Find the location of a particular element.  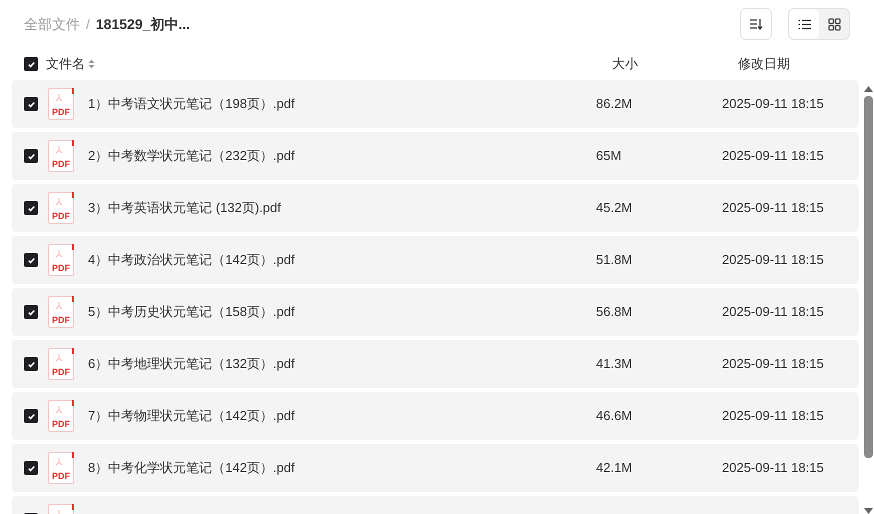

file-name: 5）中考历史状元笔记（158页）.pdf is located at coordinates (192, 312).